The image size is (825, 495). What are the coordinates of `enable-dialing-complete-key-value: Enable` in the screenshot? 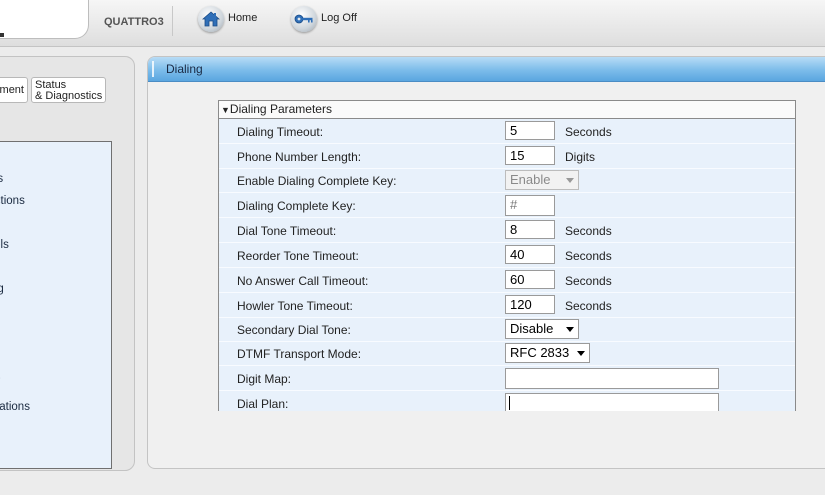 It's located at (530, 179).